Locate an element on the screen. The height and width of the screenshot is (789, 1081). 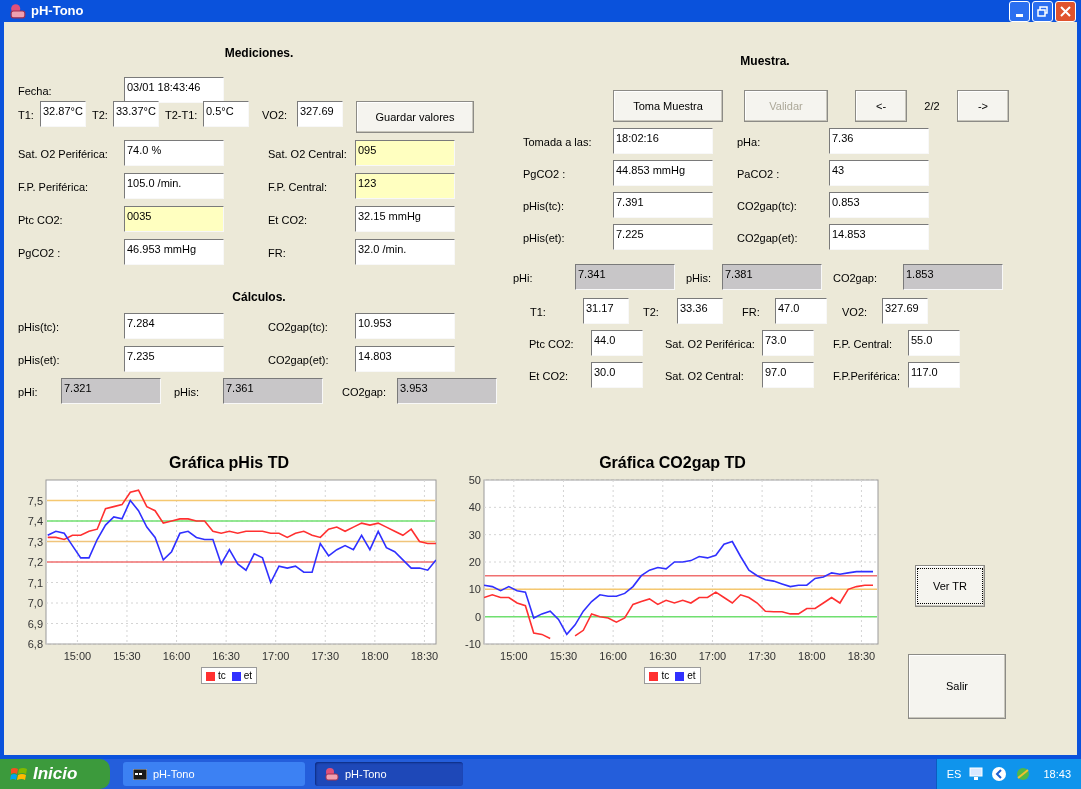
text-field: 55.0 is located at coordinates (934, 343).